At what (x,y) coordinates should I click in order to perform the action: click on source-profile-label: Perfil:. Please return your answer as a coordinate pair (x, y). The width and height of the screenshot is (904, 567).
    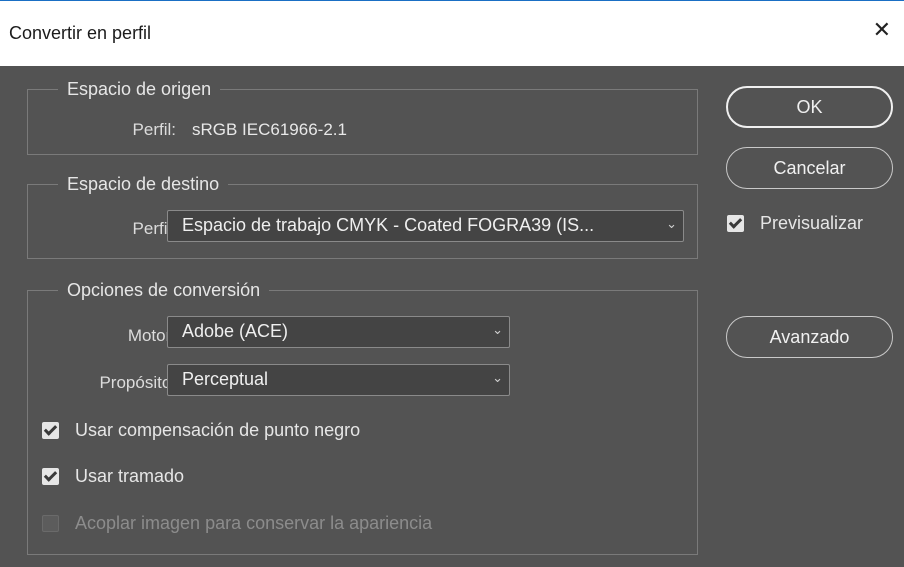
    Looking at the image, I should click on (154, 129).